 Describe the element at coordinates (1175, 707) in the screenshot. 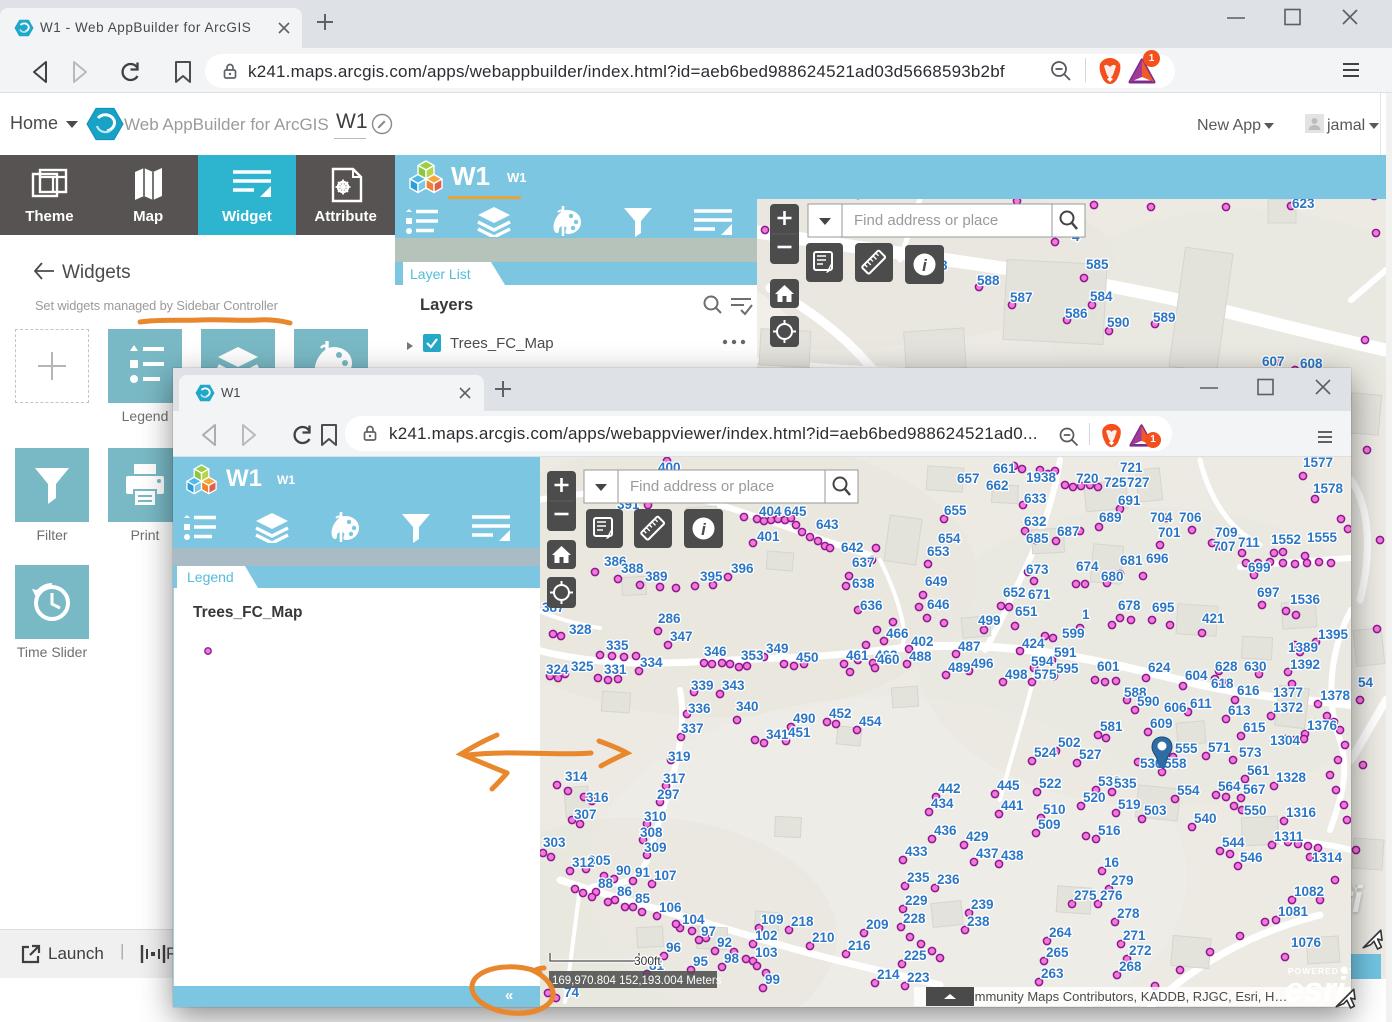

I see `svg-text: 606` at that location.